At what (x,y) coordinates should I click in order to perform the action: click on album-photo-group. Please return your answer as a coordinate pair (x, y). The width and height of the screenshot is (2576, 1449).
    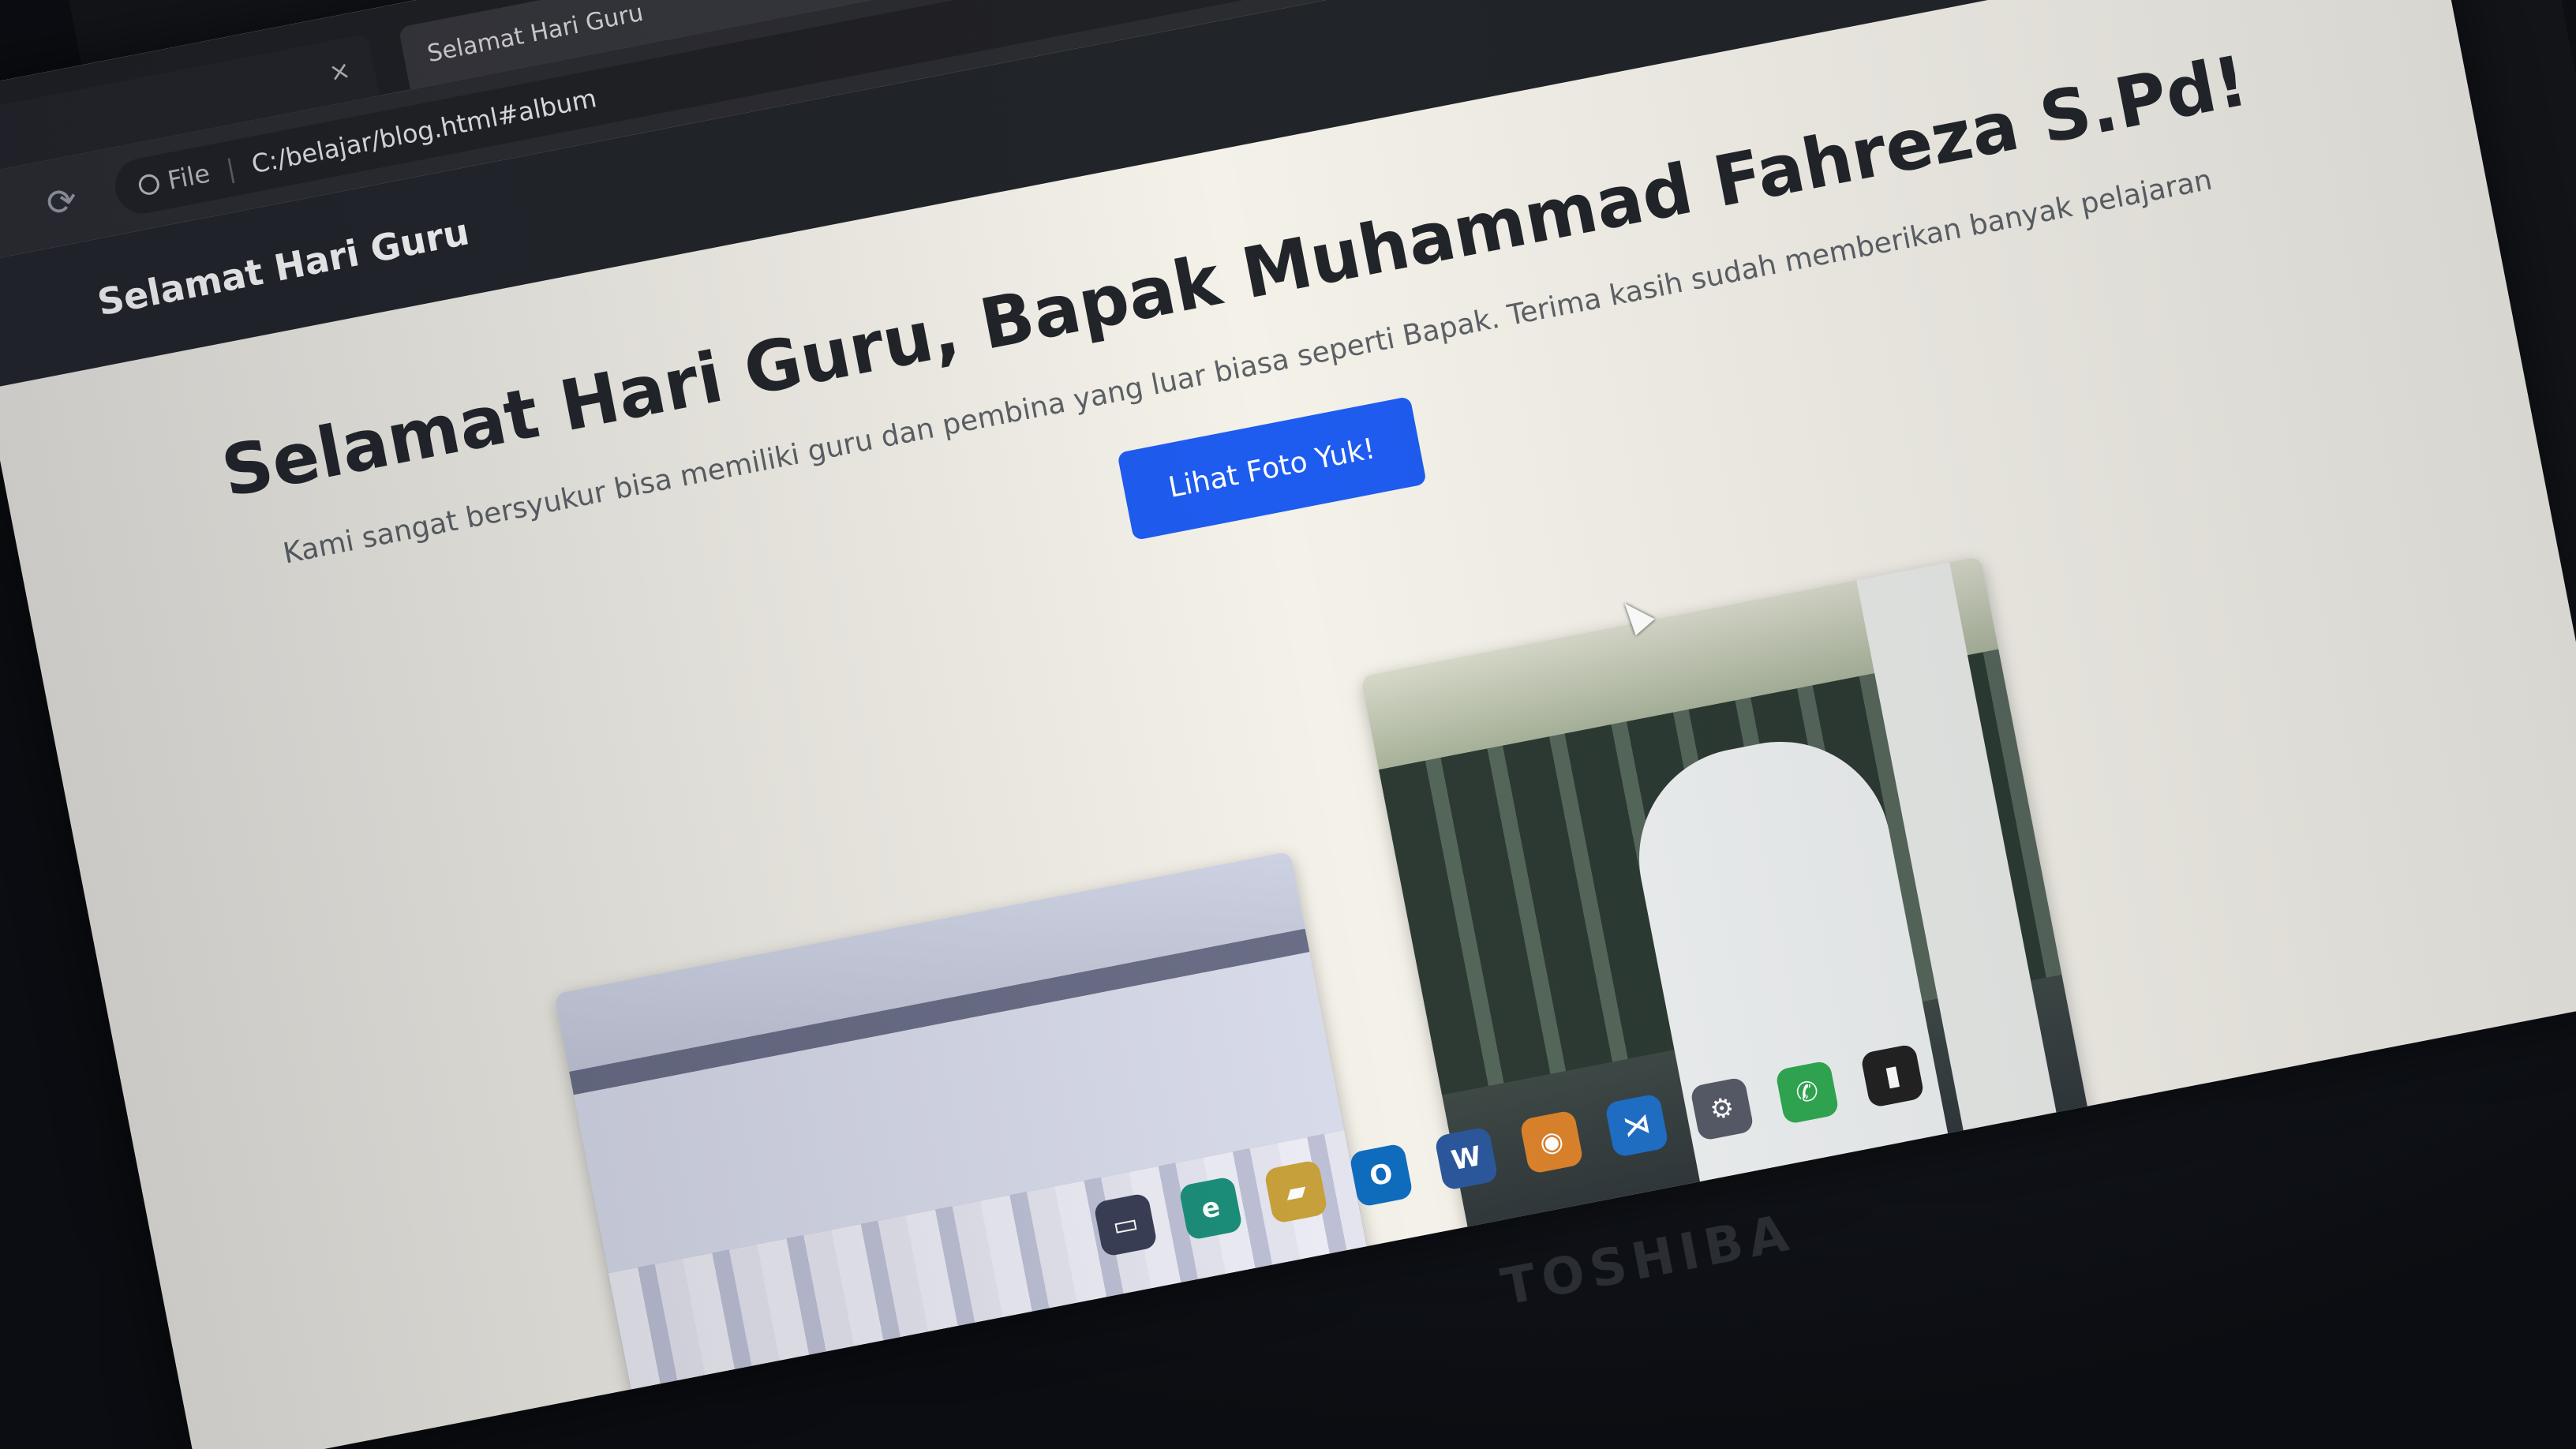
    Looking at the image, I should click on (972, 1150).